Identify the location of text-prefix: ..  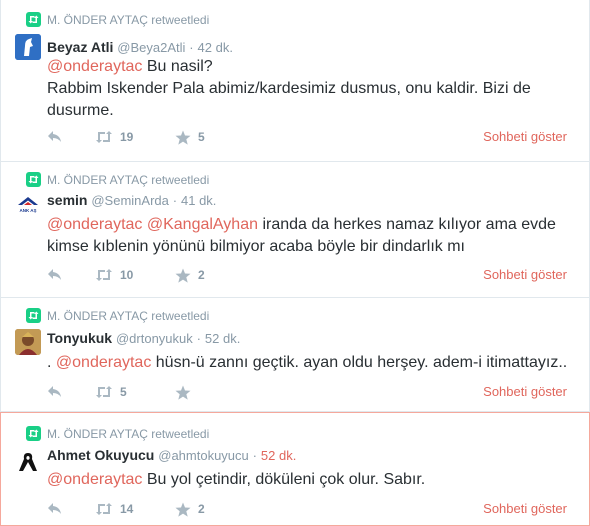
(49, 362).